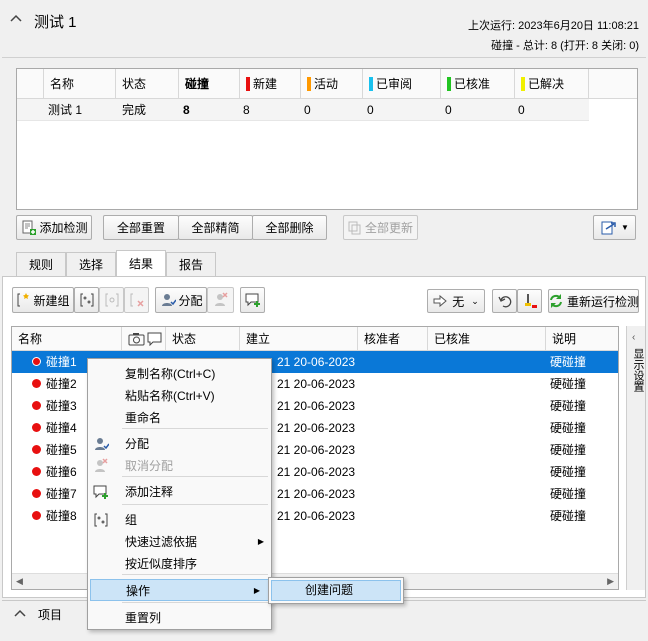 The image size is (648, 641). I want to click on table-row: 测试 1 完成 8 8 0 0 0 0, so click(303, 110).